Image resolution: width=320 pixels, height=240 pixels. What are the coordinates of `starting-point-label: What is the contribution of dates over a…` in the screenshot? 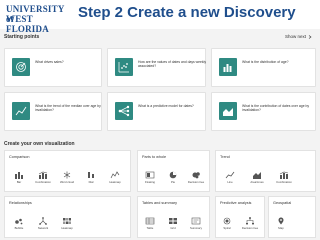 It's located at (276, 108).